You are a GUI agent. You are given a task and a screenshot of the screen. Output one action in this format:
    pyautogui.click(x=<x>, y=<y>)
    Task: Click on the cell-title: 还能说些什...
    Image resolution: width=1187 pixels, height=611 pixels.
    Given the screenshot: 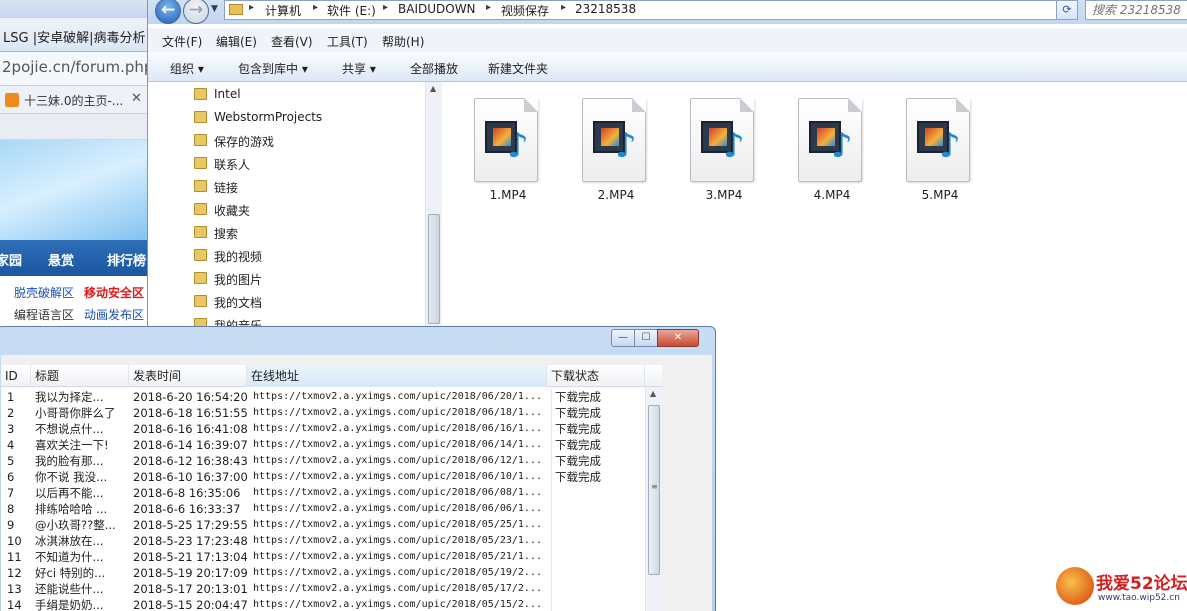 What is the action you would take?
    pyautogui.click(x=69, y=589)
    